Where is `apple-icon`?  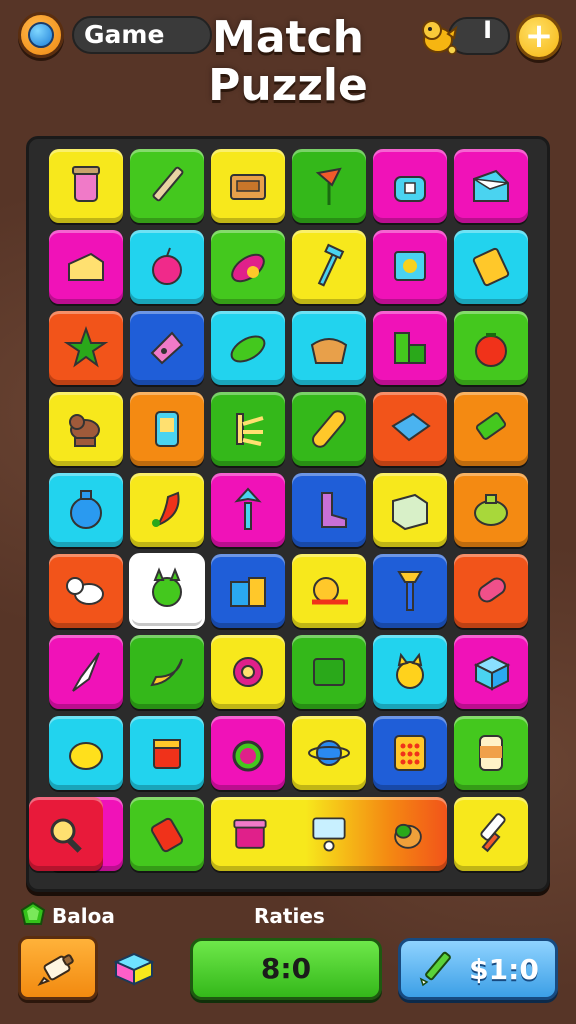 apple-icon is located at coordinates (167, 266).